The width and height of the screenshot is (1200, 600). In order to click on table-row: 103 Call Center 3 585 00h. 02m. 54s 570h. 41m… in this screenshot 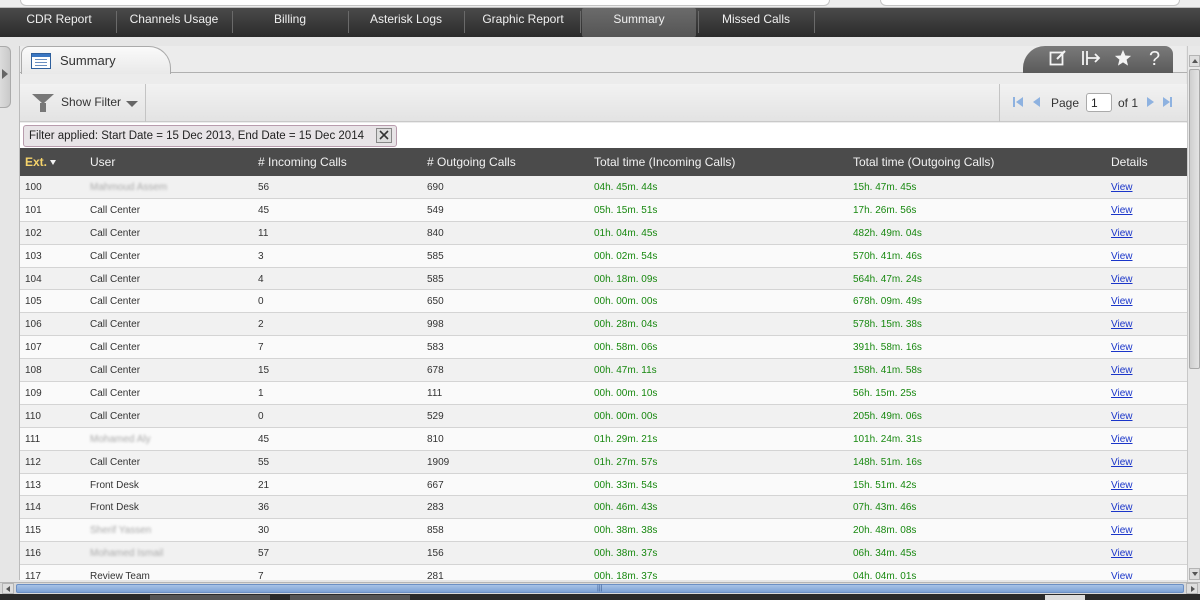, I will do `click(603, 256)`.